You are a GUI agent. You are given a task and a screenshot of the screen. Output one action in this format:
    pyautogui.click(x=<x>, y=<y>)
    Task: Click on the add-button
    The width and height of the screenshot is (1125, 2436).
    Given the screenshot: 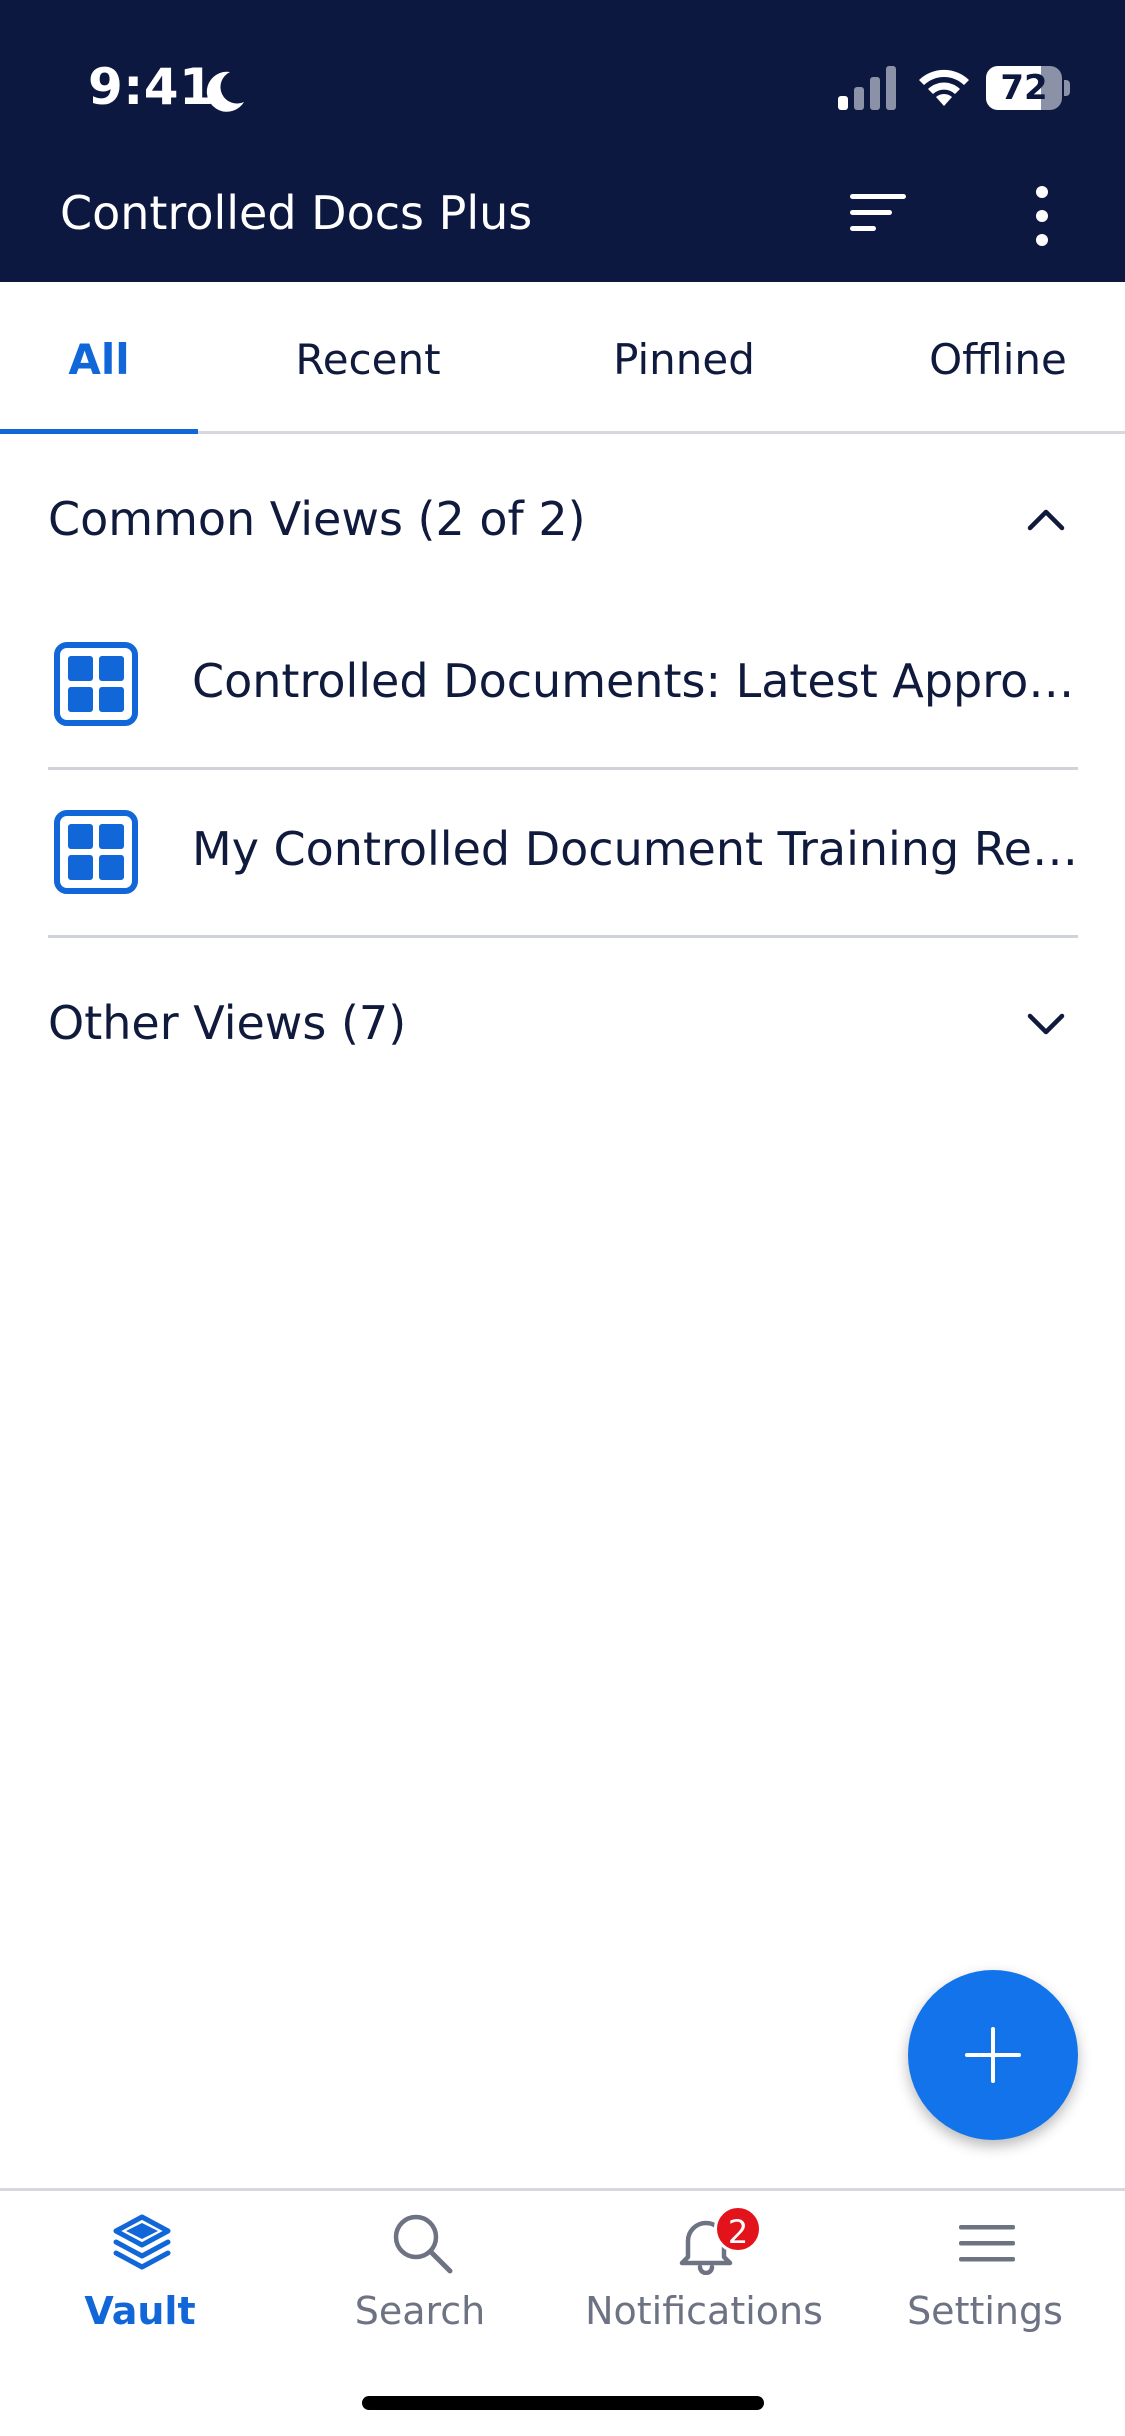 What is the action you would take?
    pyautogui.click(x=993, y=2055)
    